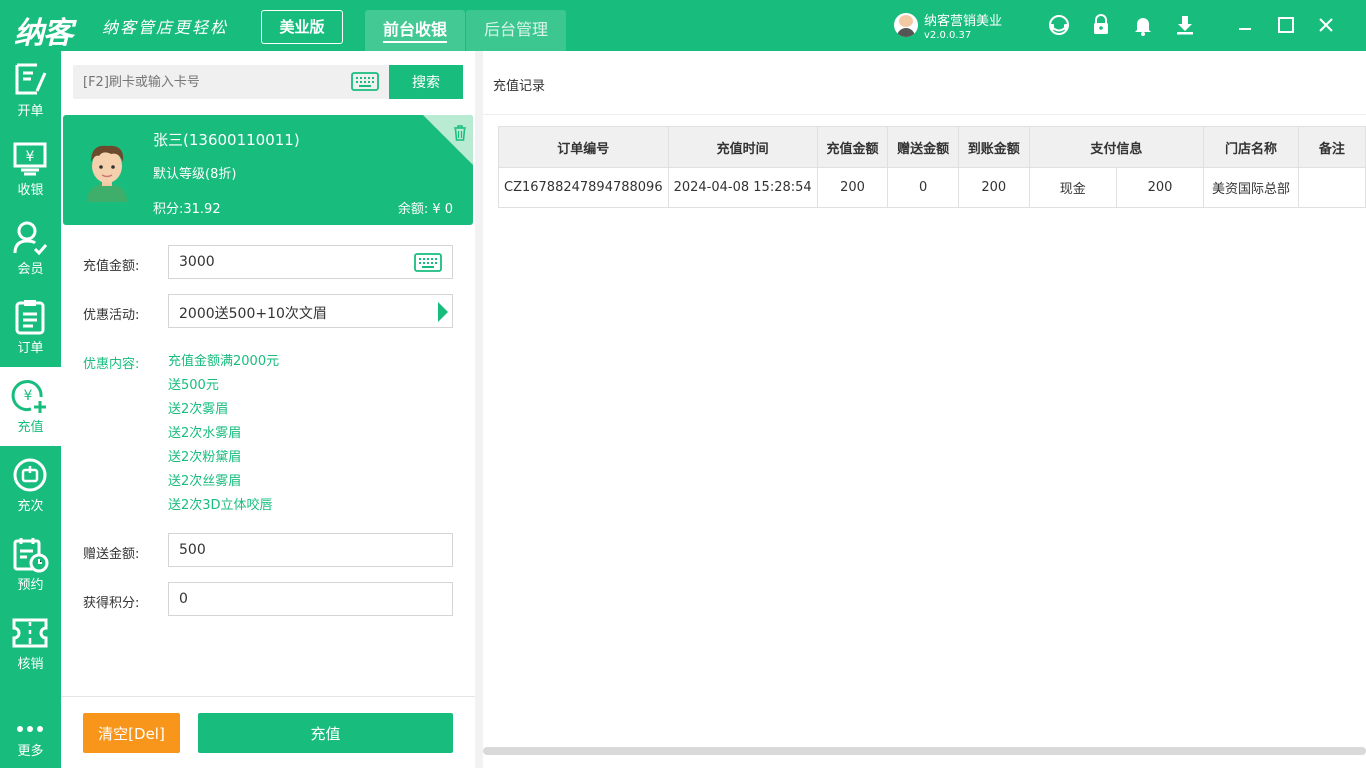 This screenshot has height=770, width=1366. Describe the element at coordinates (479, 409) in the screenshot. I see `panel-divider` at that location.